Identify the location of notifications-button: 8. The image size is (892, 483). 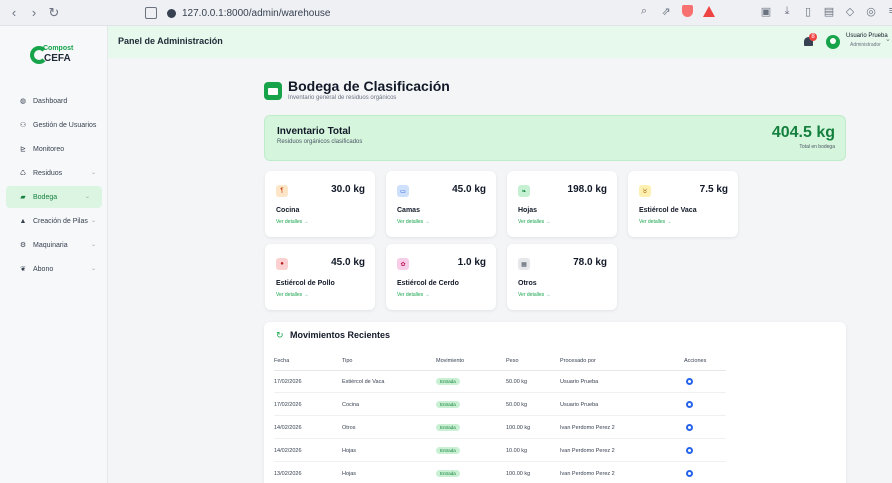
(809, 40).